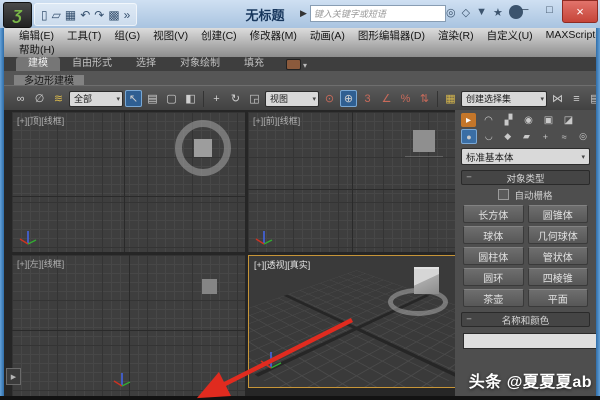 The width and height of the screenshot is (600, 400). What do you see at coordinates (92, 64) in the screenshot?
I see `ribbon-tab-freeform: 自由形式` at bounding box center [92, 64].